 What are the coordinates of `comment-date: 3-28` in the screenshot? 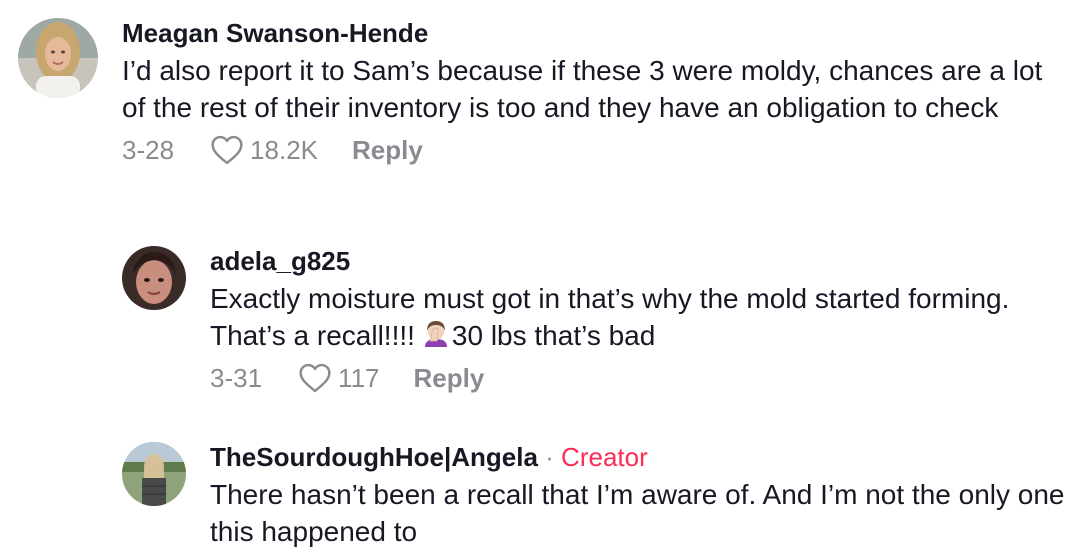 It's located at (148, 149).